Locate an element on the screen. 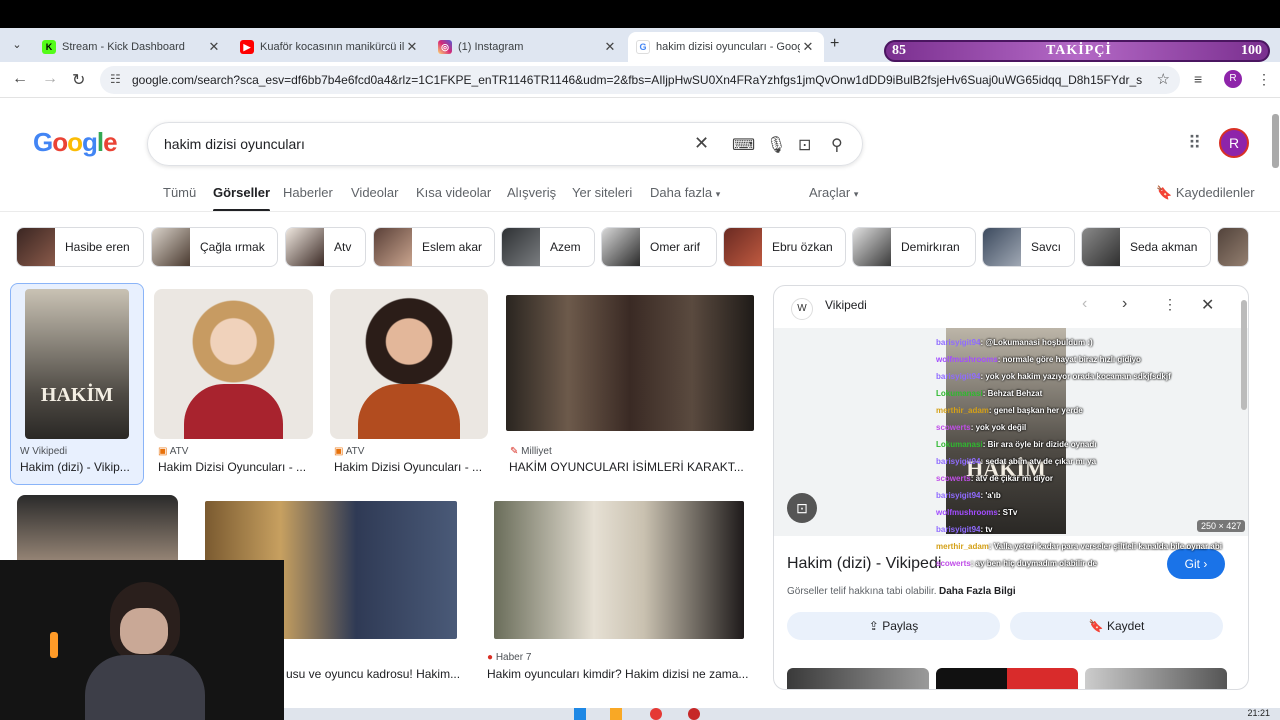 Image resolution: width=1280 pixels, height=720 pixels. panel-scroll-thumb is located at coordinates (1244, 355).